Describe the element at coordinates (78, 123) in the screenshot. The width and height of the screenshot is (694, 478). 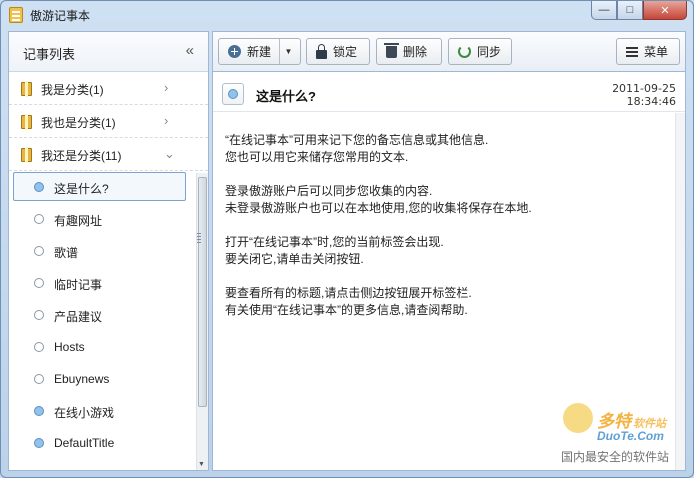
I see `category-label: 我也是分类(1)` at that location.